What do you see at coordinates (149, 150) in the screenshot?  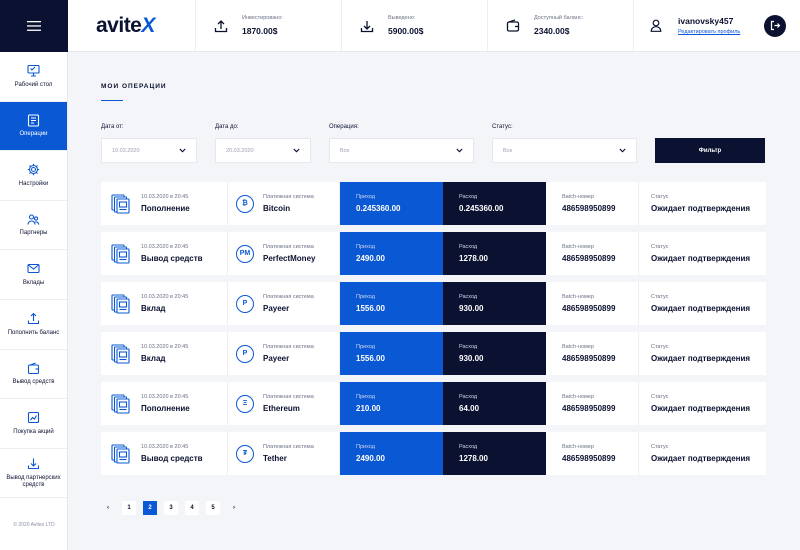 I see `date-from-select: 10.03.2020` at bounding box center [149, 150].